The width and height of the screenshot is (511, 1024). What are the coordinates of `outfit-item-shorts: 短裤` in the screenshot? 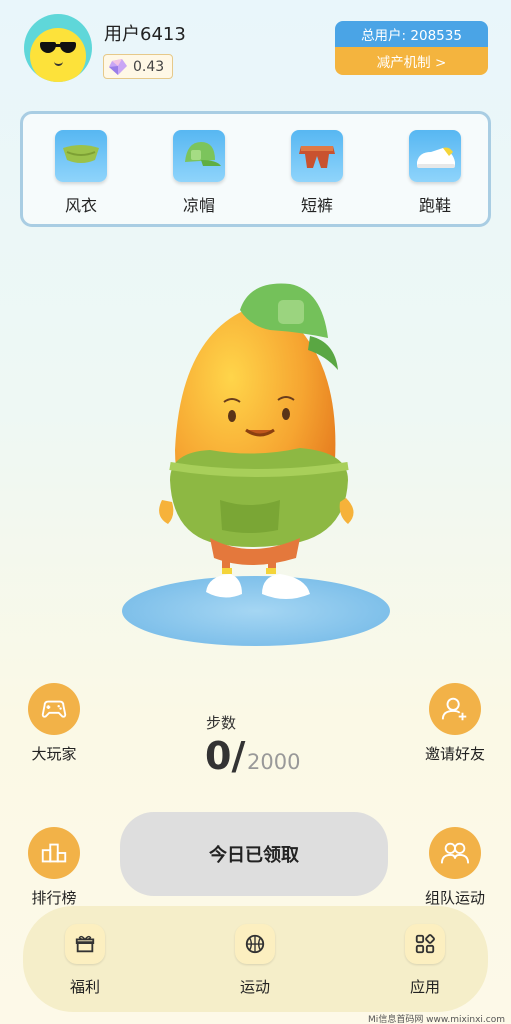 It's located at (317, 173).